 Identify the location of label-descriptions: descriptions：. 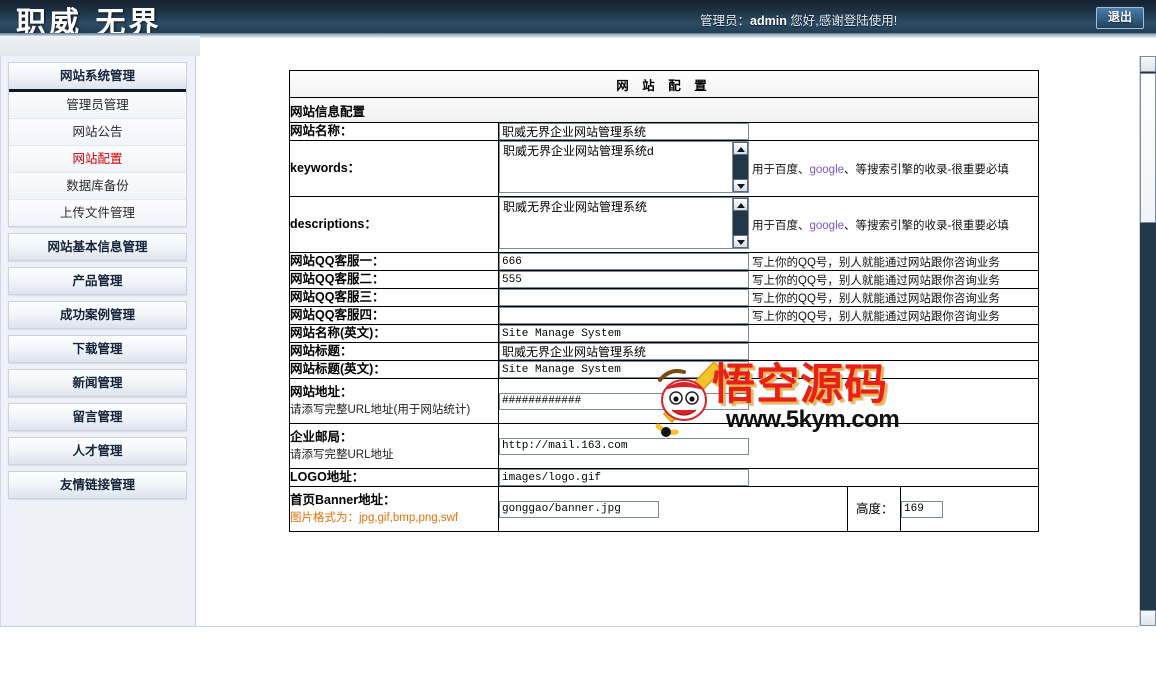
(394, 224).